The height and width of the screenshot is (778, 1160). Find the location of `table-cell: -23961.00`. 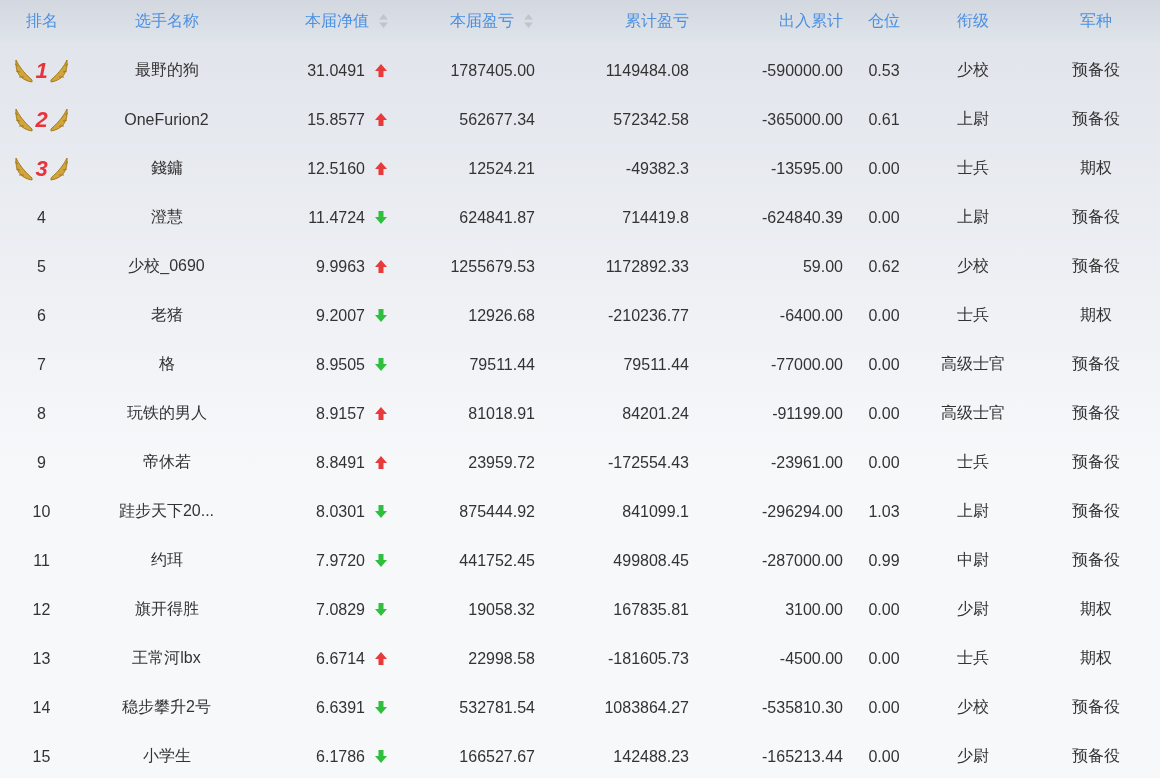

table-cell: -23961.00 is located at coordinates (806, 462).